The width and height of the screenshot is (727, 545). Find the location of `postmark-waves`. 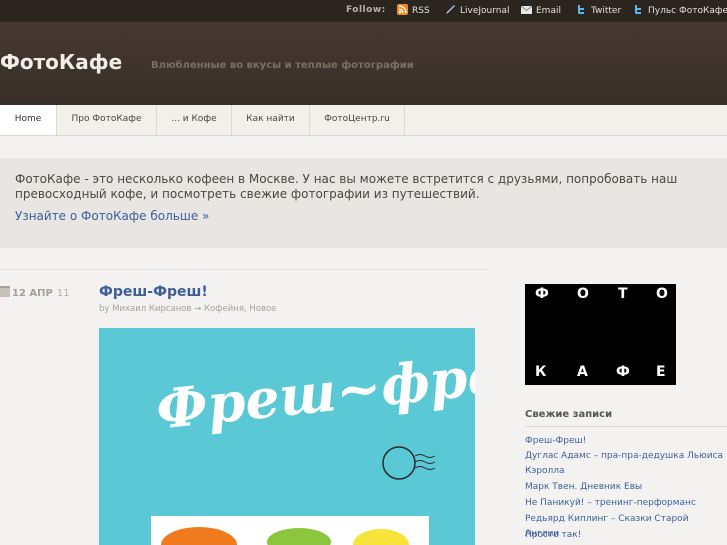

postmark-waves is located at coordinates (425, 462).